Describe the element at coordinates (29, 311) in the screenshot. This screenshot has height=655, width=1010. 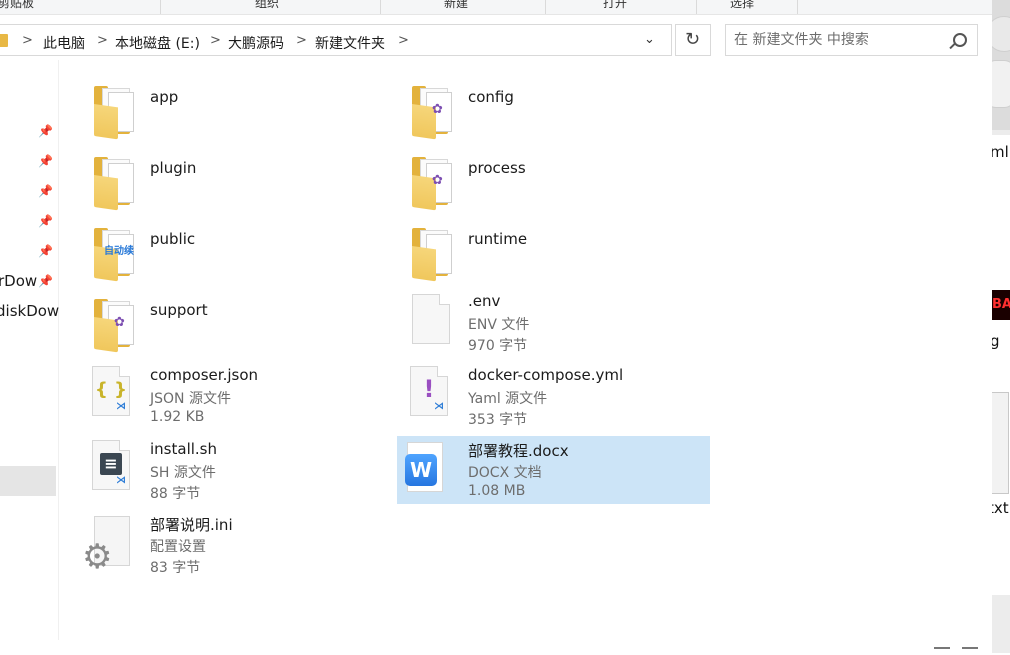
I see `nav-item-disk-downloads: diskDow` at that location.